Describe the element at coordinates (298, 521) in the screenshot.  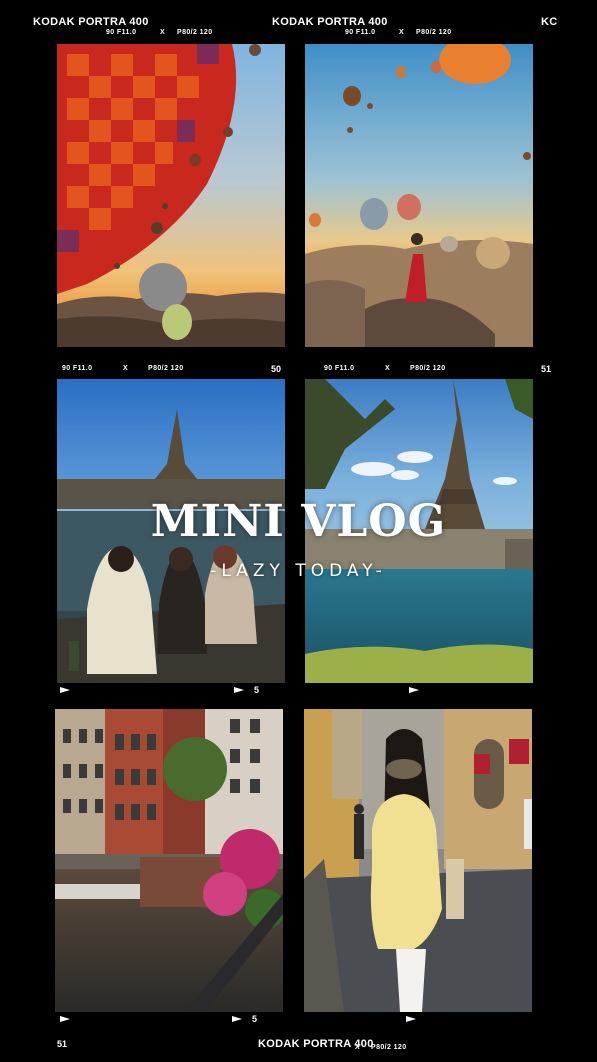
I see `vlog-title: MINI VLOG` at that location.